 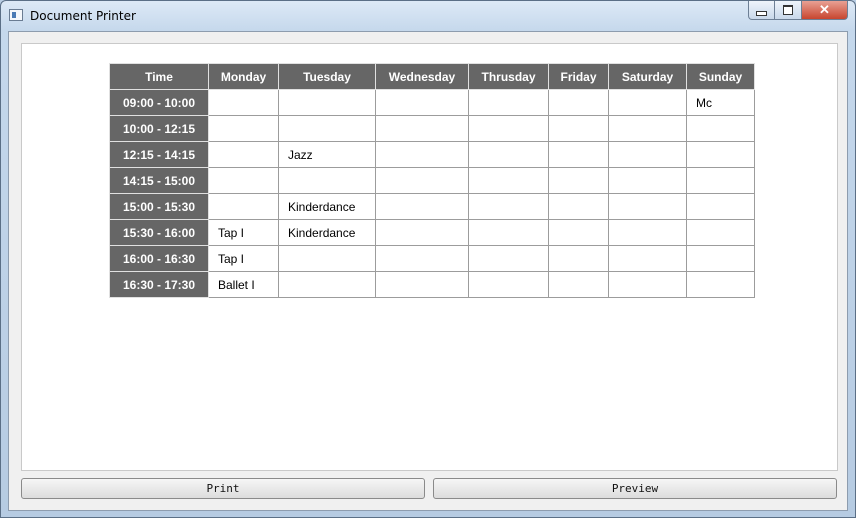 I want to click on column-header-monday: Monday, so click(x=243, y=76).